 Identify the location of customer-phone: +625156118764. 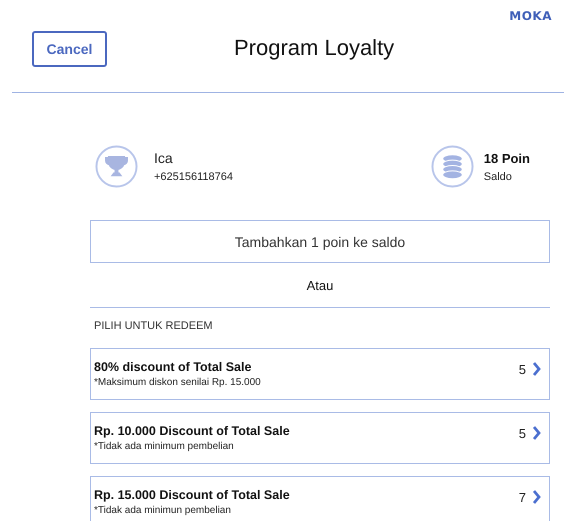
(194, 177).